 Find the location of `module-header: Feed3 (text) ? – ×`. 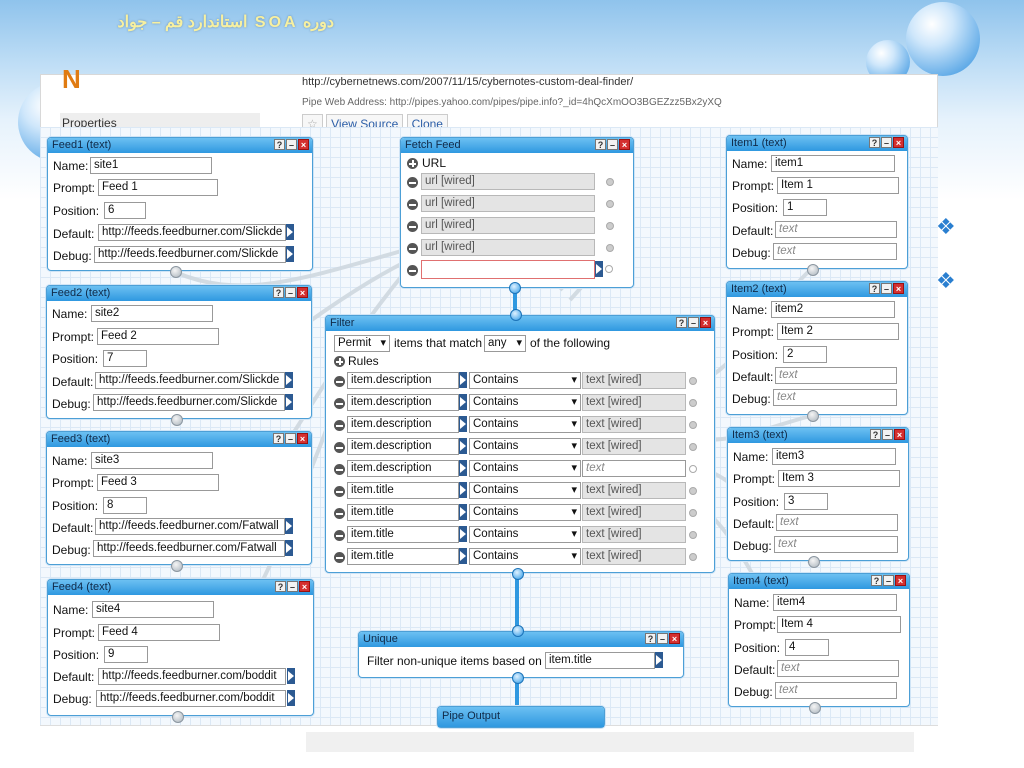

module-header: Feed3 (text) ? – × is located at coordinates (179, 439).